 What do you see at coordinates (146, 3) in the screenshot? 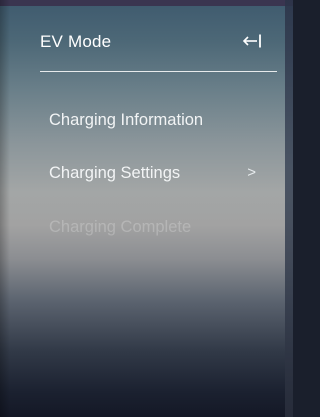
I see `top-edge` at bounding box center [146, 3].